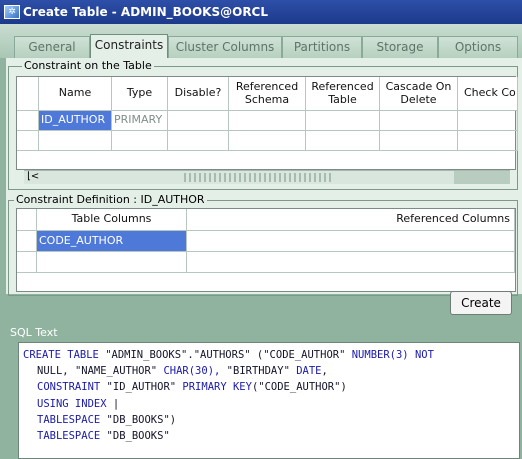  I want to click on definition-header-row: Table Columns Referenced Columns, so click(266, 220).